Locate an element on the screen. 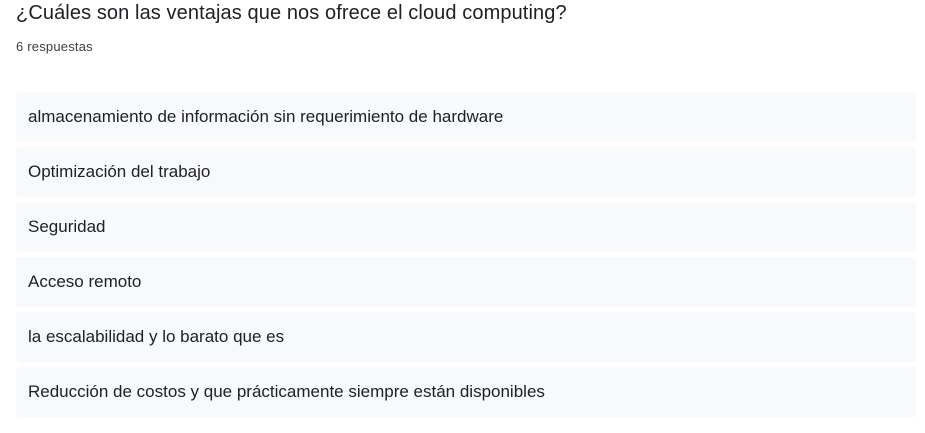 This screenshot has width=925, height=433. response-item: la escalabilidad y lo barato que es is located at coordinates (466, 337).